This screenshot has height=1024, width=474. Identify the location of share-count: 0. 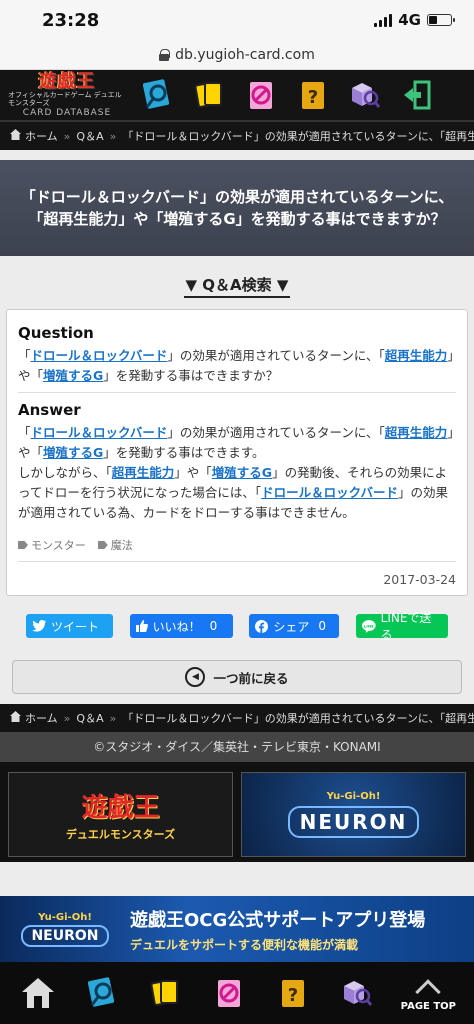
(322, 626).